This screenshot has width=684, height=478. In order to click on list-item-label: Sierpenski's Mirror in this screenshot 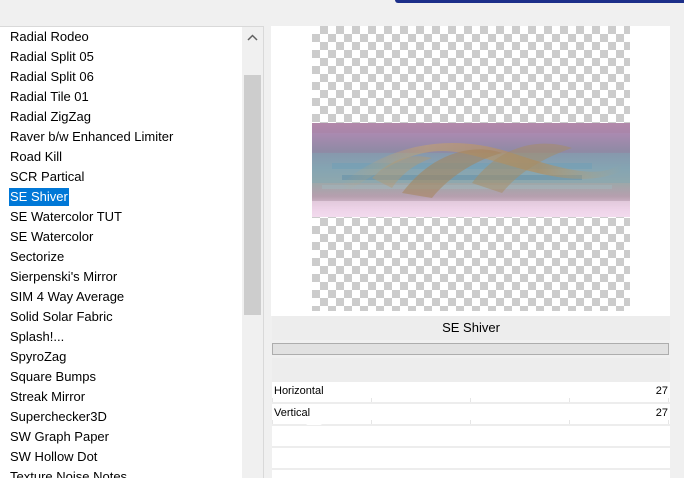, I will do `click(64, 276)`.